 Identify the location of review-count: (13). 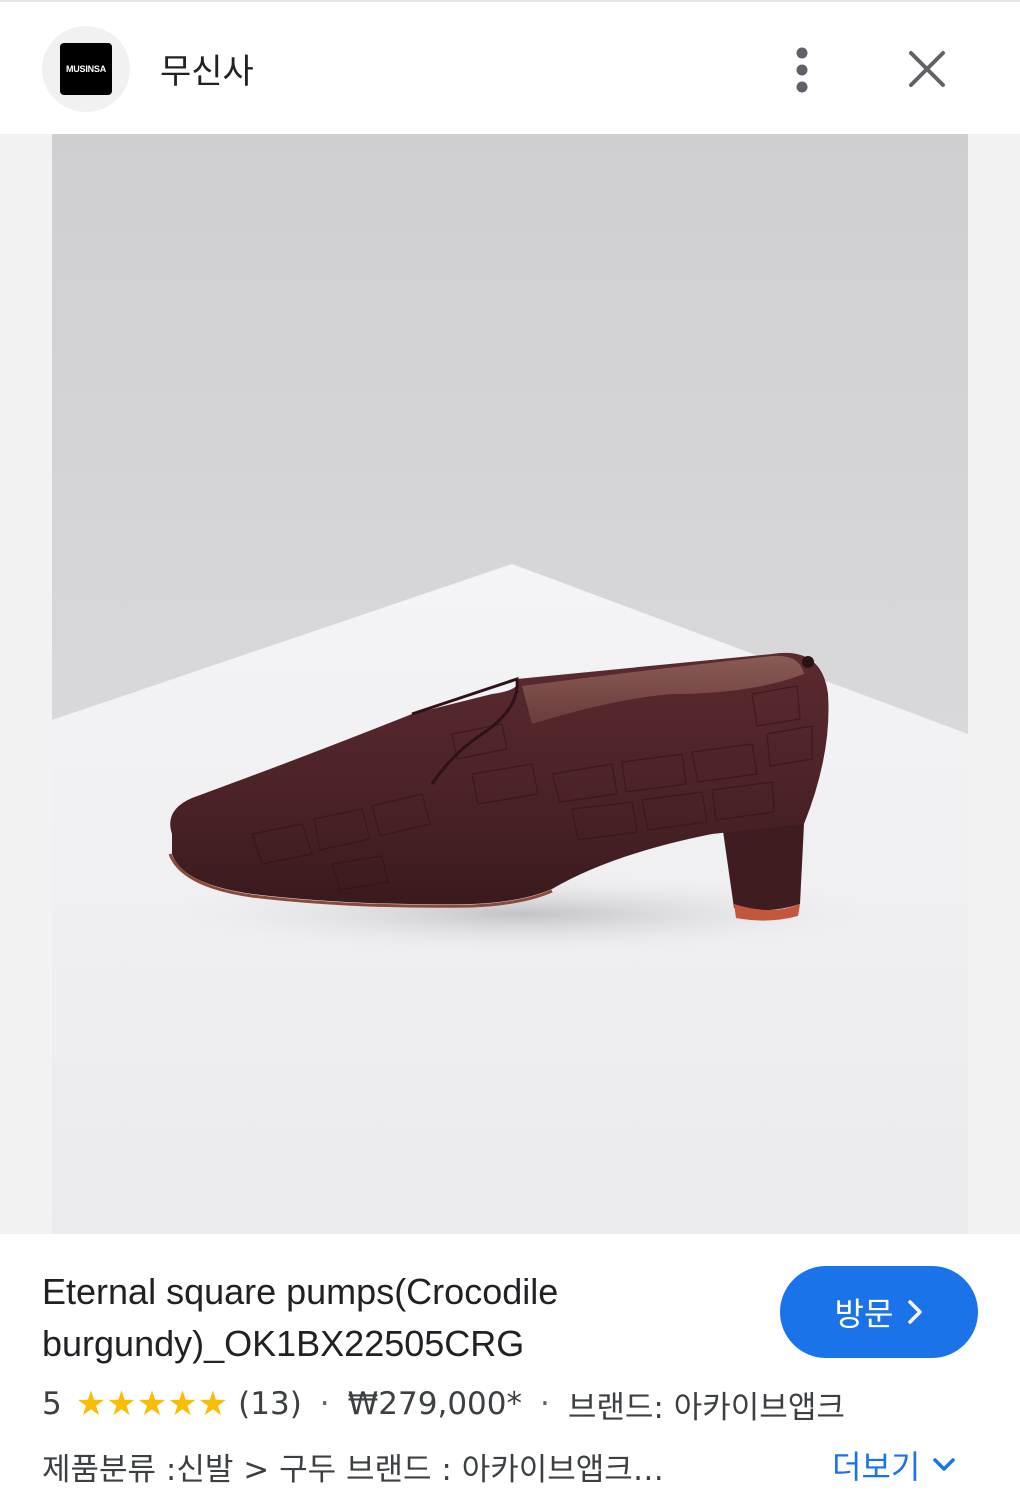
(270, 1404).